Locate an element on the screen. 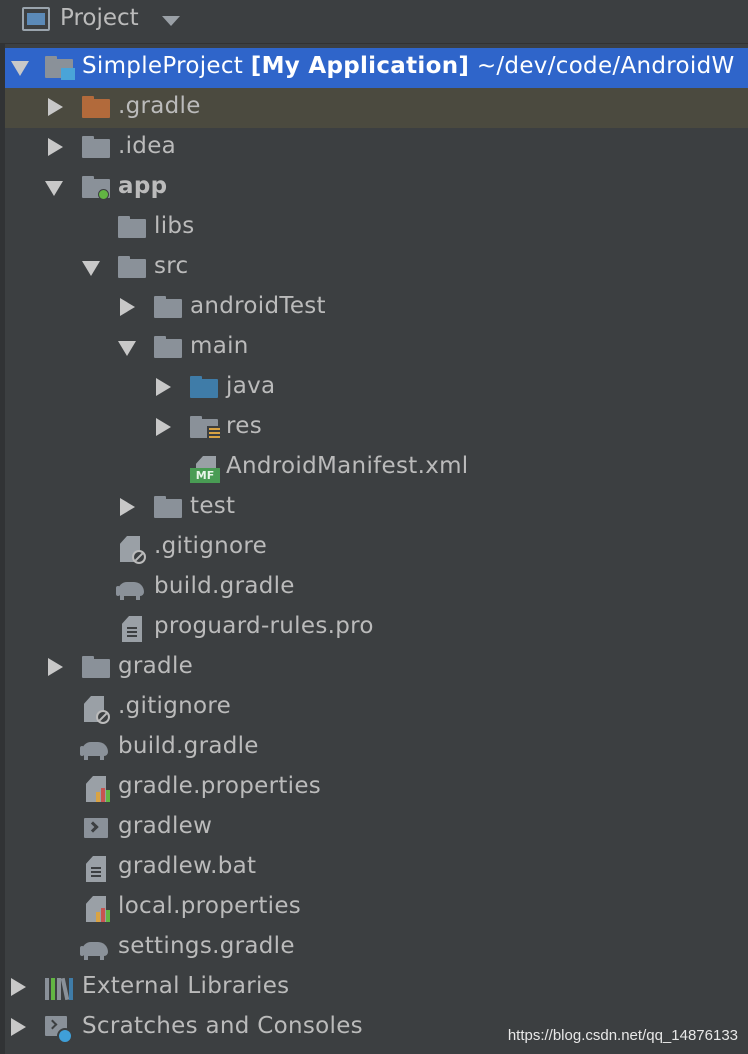 Image resolution: width=748 pixels, height=1054 pixels. tree-item-label: test is located at coordinates (213, 506).